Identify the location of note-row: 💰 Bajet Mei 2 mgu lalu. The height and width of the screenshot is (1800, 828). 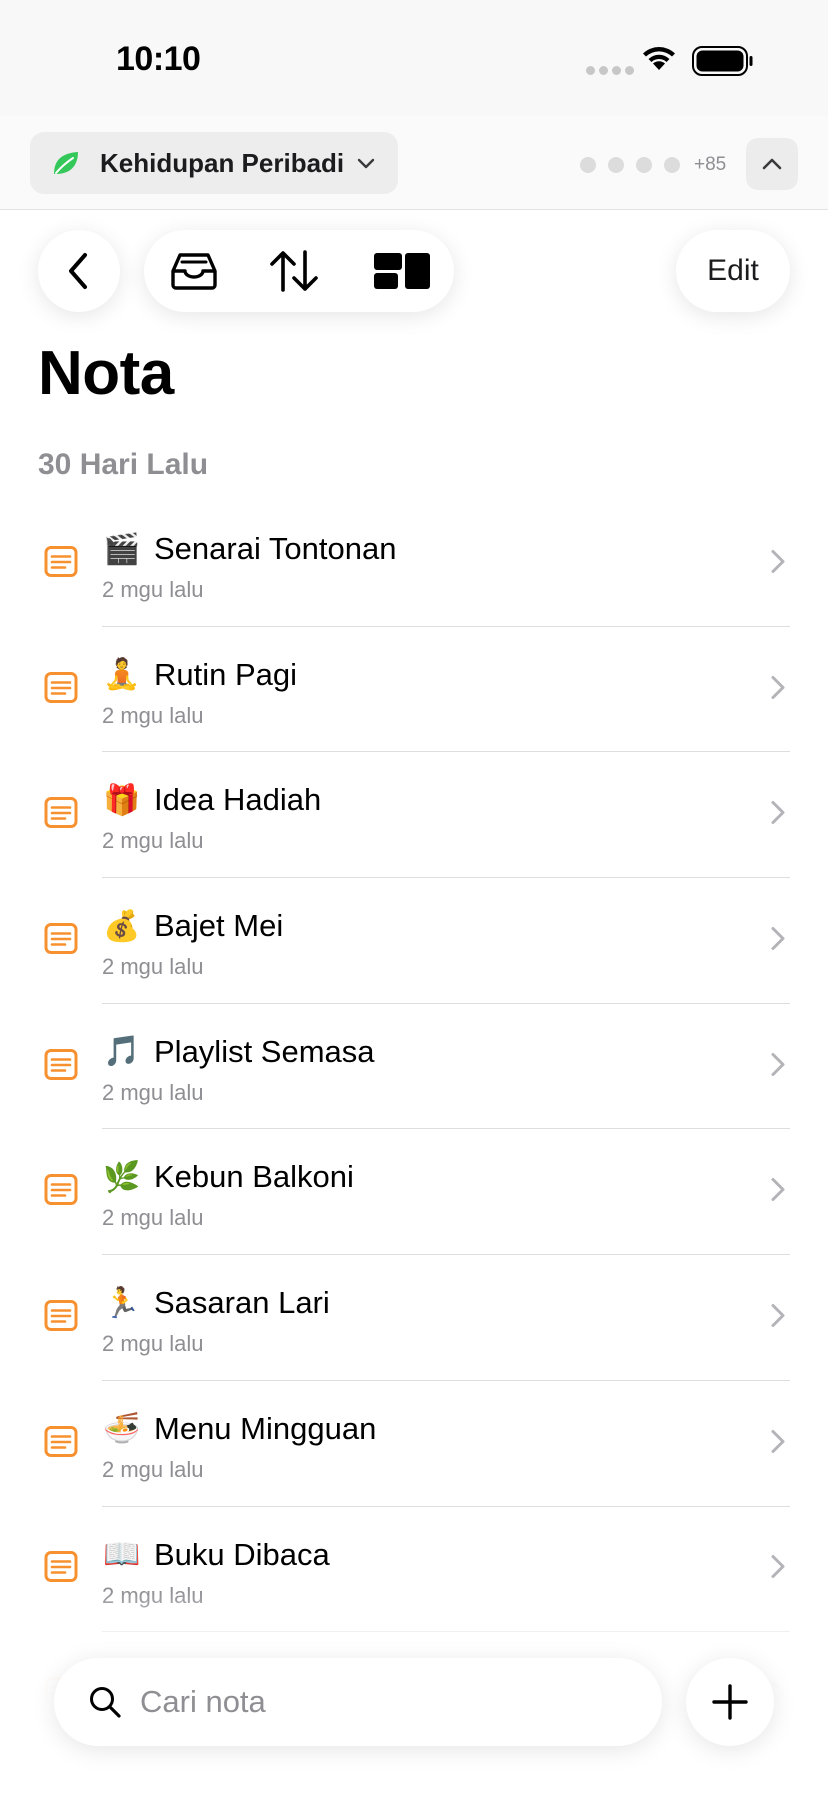
(414, 941).